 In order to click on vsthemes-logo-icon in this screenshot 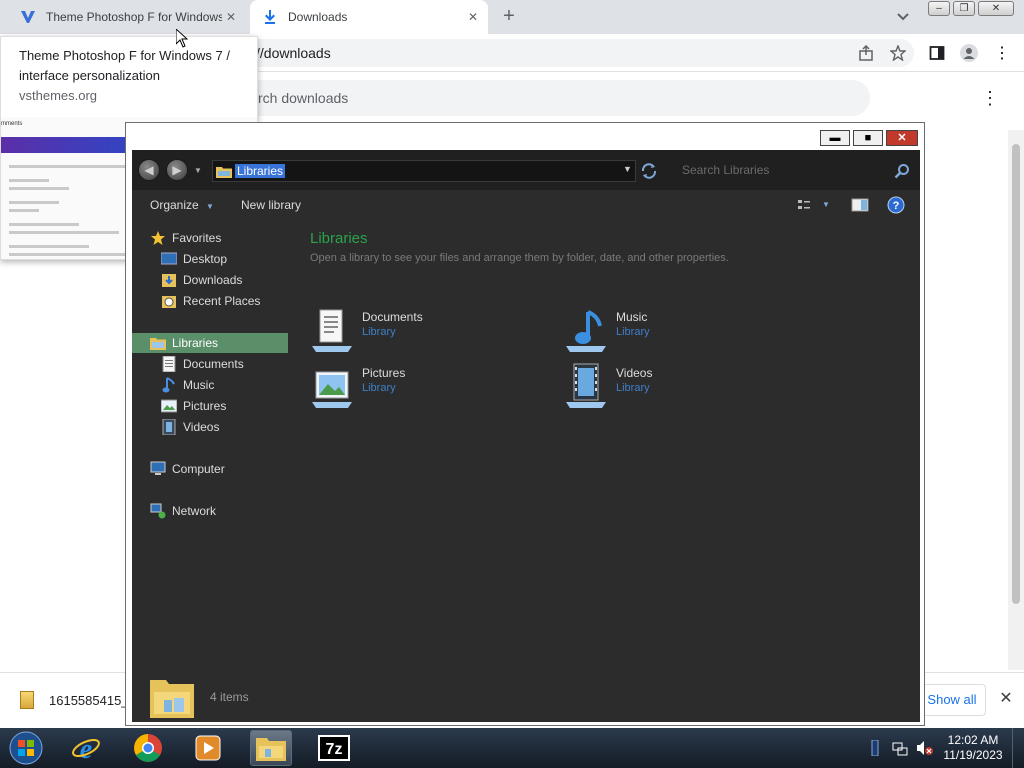, I will do `click(28, 17)`.